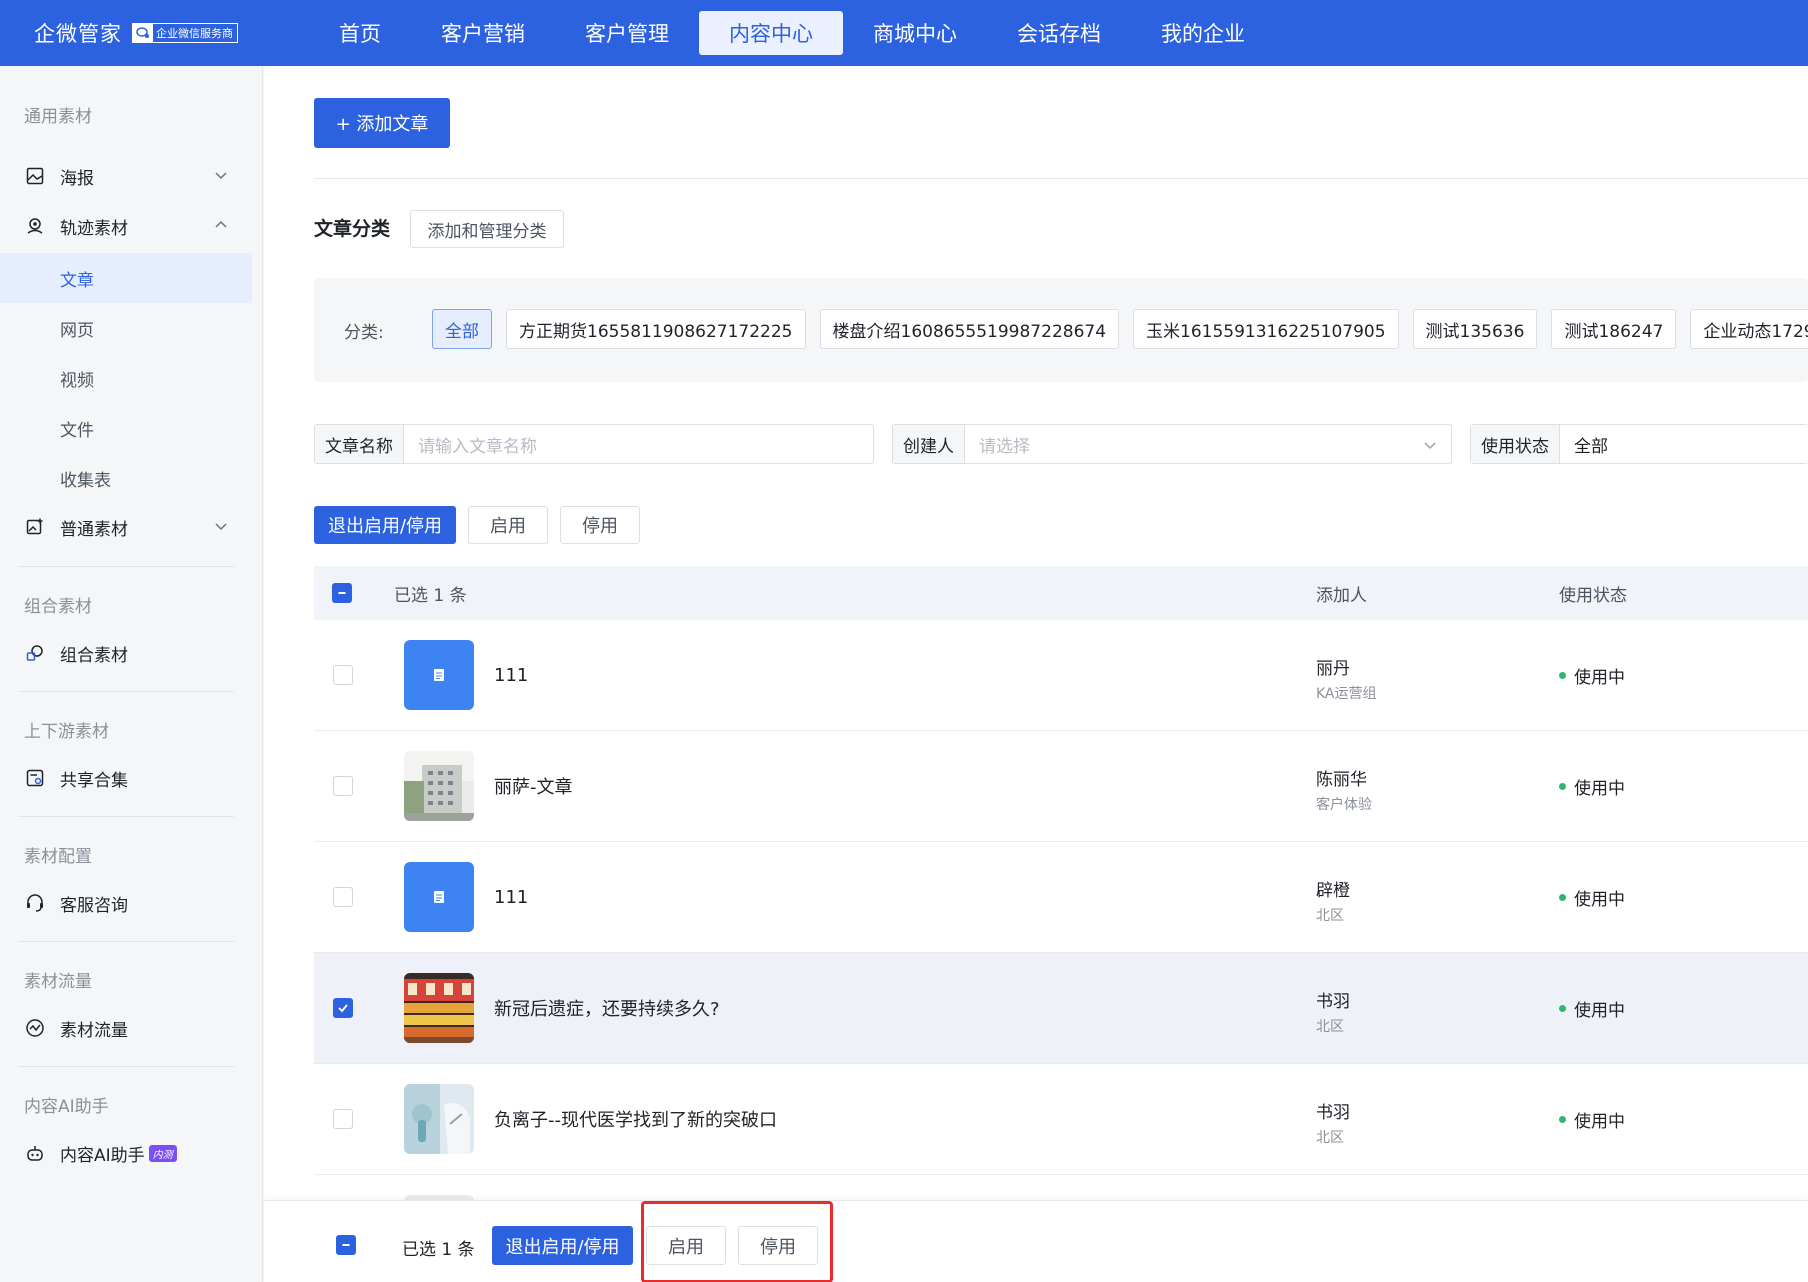 The image size is (1808, 1282). What do you see at coordinates (35, 1028) in the screenshot?
I see `traffic-icon` at bounding box center [35, 1028].